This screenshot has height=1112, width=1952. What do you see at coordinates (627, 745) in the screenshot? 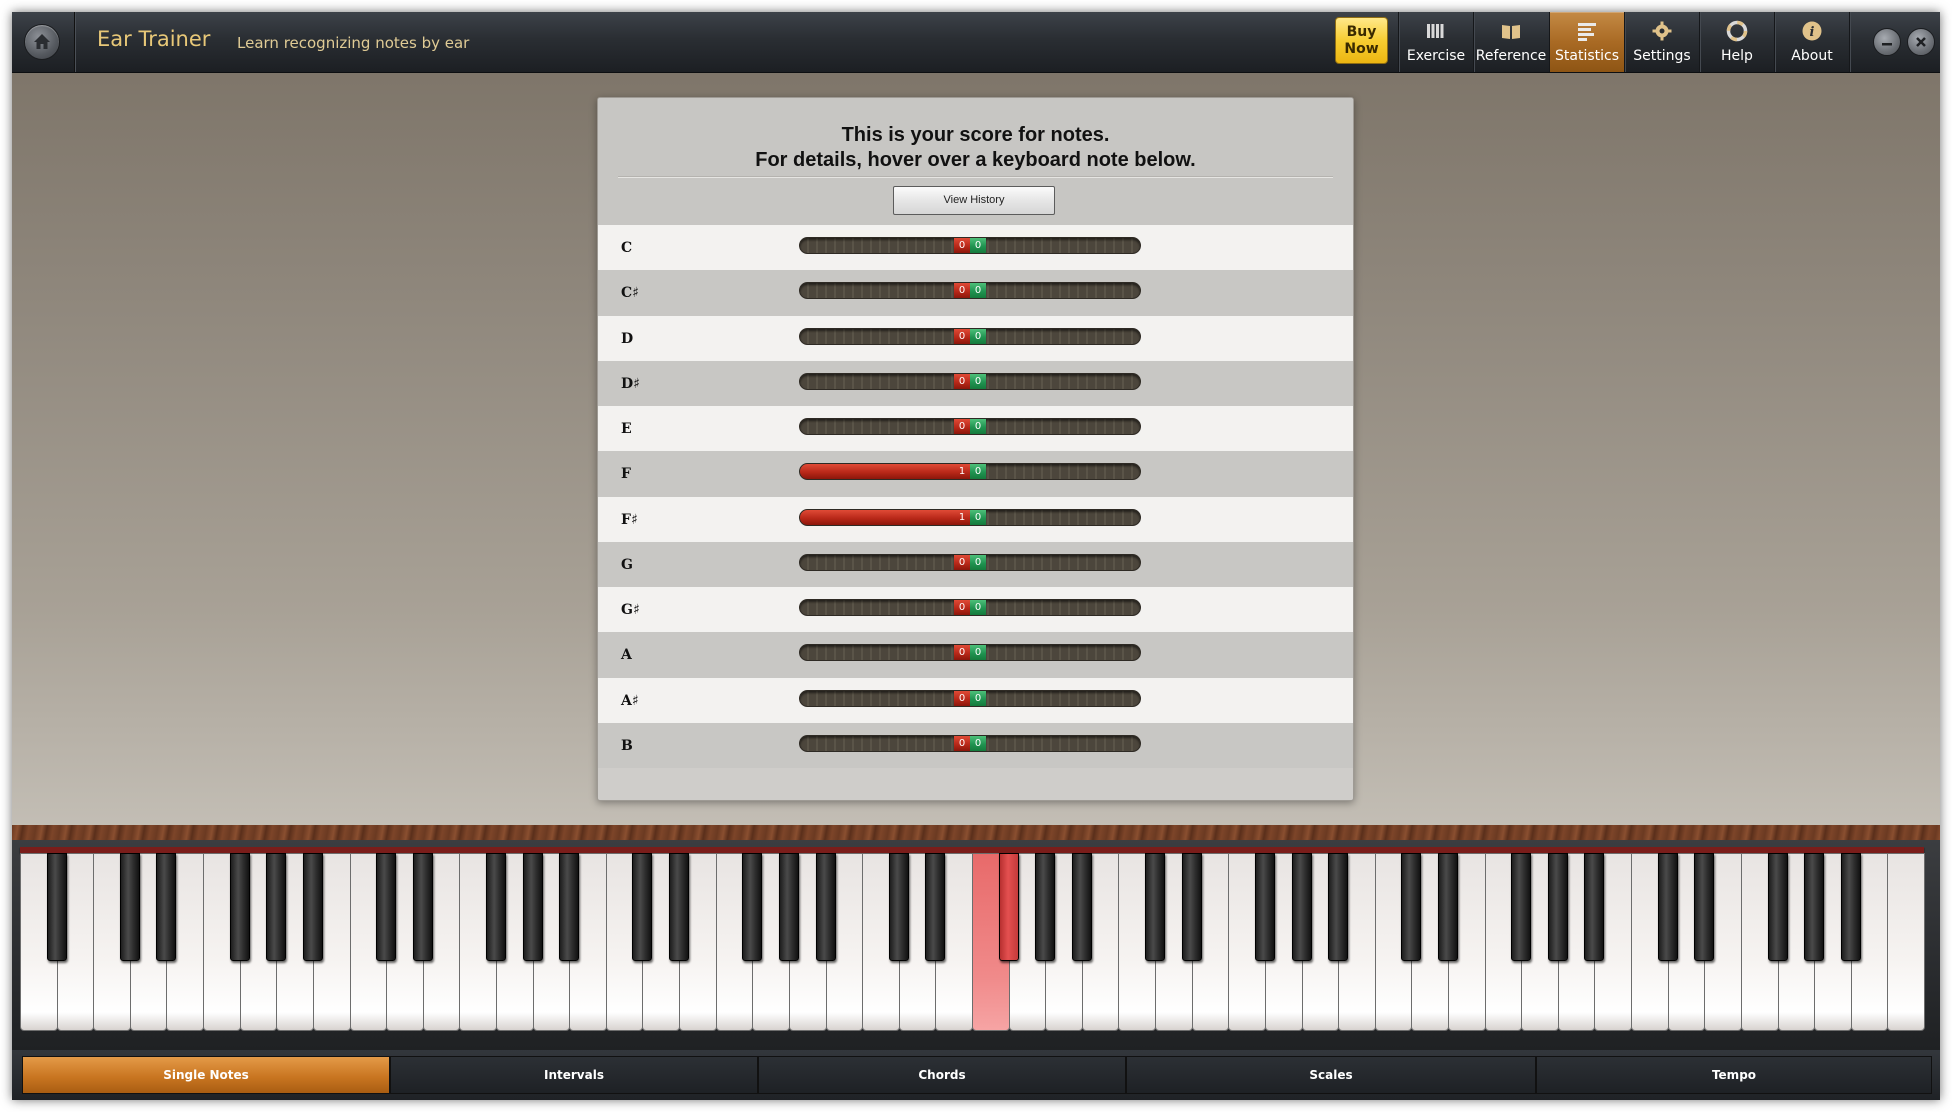
I see `note-label: B` at bounding box center [627, 745].